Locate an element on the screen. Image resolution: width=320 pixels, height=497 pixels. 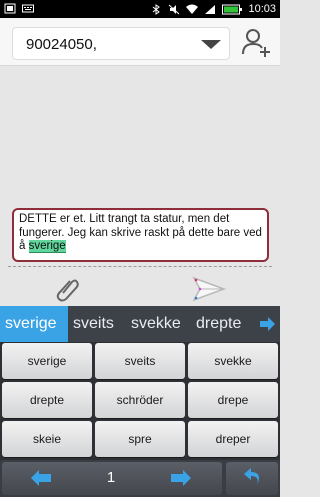
word-key: sveits is located at coordinates (140, 361).